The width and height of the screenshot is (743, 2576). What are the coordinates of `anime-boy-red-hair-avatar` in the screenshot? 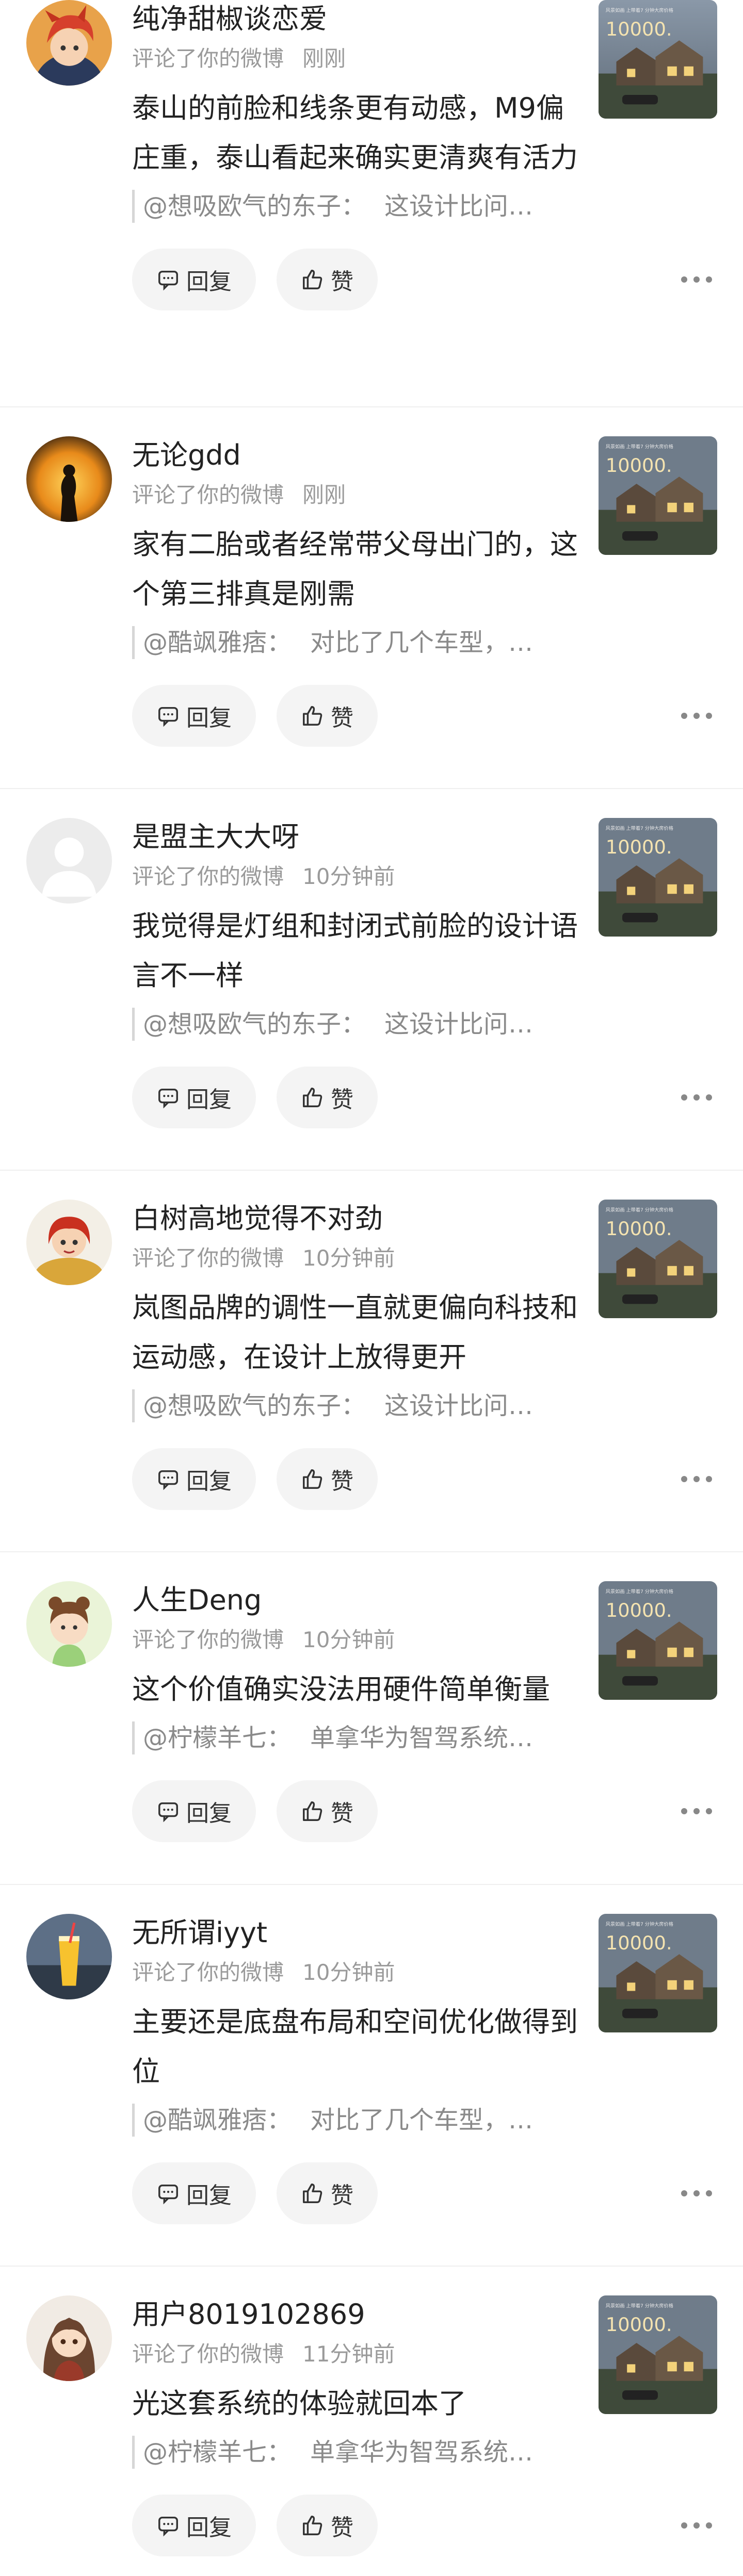 It's located at (69, 43).